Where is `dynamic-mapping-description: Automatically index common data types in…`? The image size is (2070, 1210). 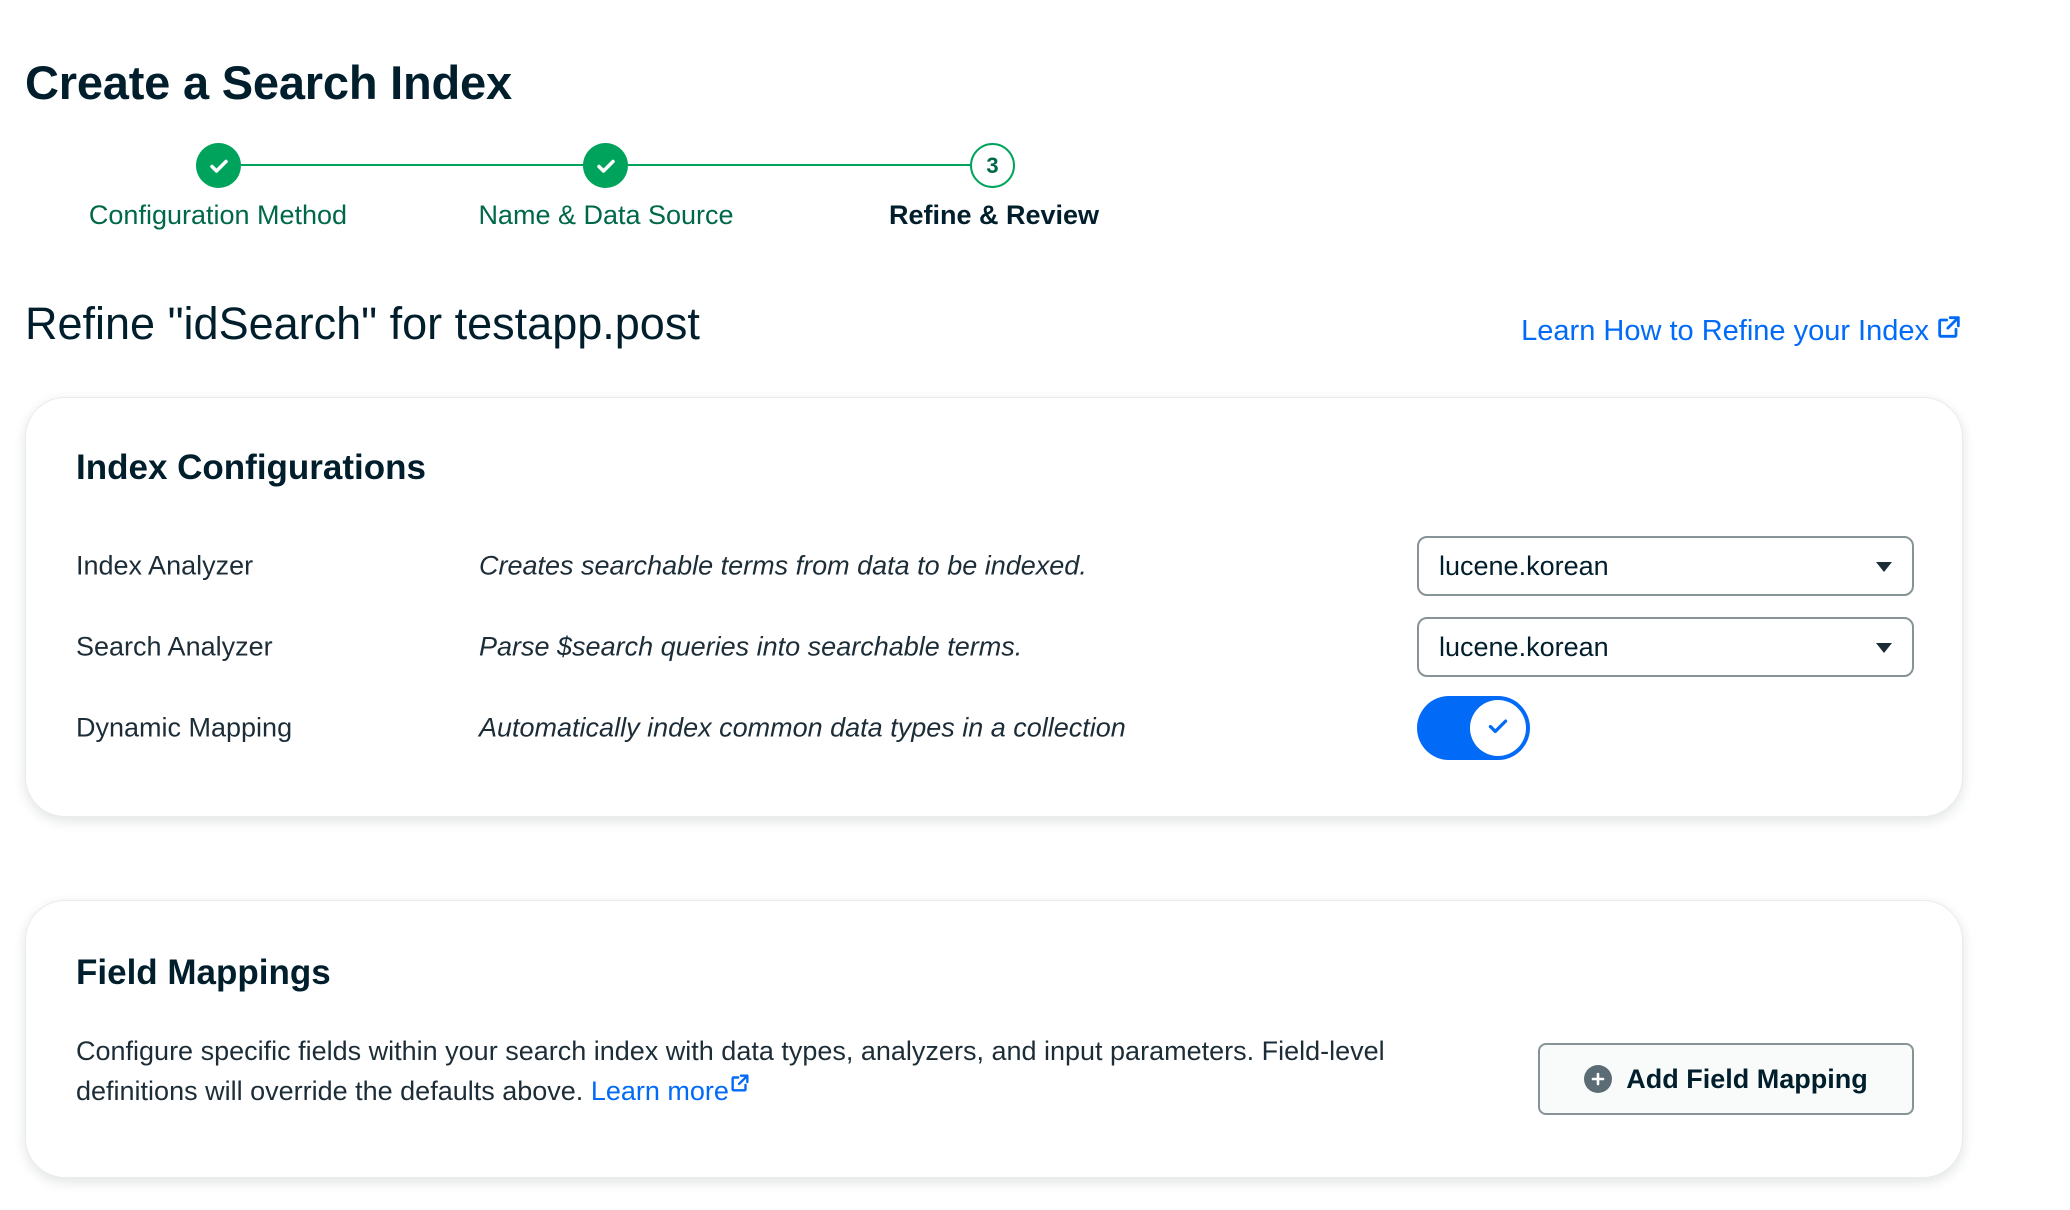 dynamic-mapping-description: Automatically index common data types in… is located at coordinates (802, 727).